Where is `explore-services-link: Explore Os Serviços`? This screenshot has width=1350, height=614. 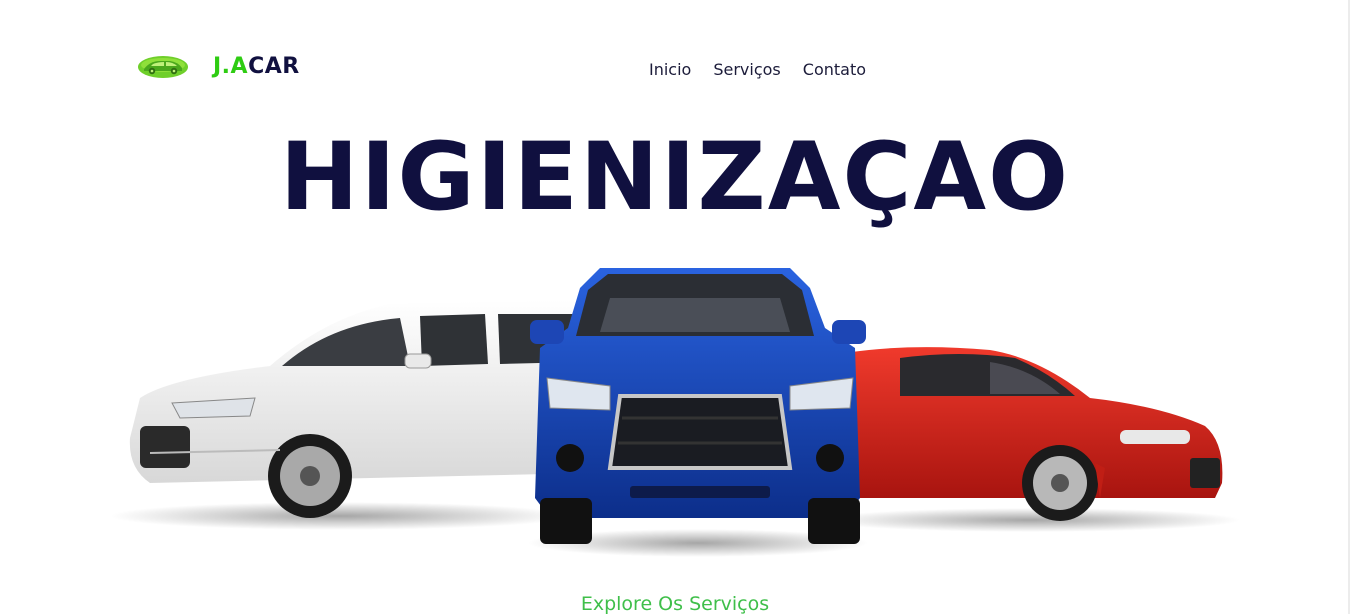
explore-services-link: Explore Os Serviços is located at coordinates (675, 602).